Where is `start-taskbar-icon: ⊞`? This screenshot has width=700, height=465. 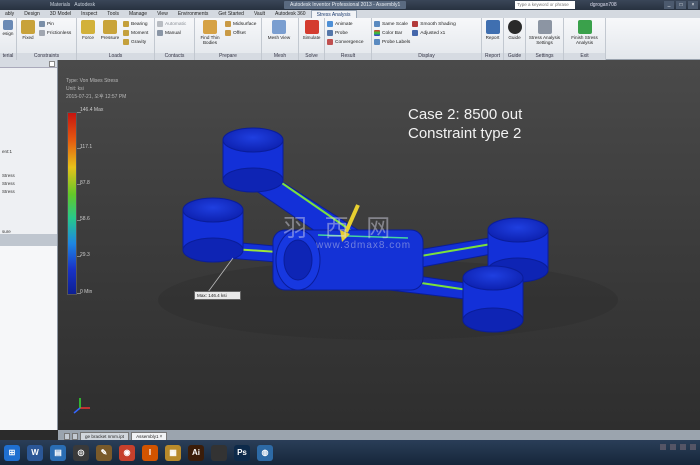
start-taskbar-icon: ⊞ is located at coordinates (12, 452).